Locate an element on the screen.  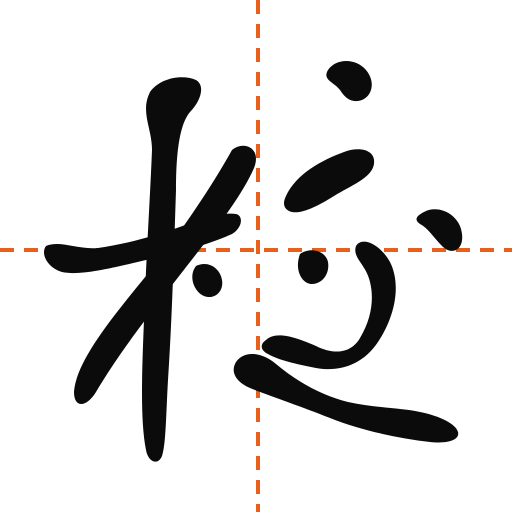
stroke-small-left is located at coordinates (313, 267).